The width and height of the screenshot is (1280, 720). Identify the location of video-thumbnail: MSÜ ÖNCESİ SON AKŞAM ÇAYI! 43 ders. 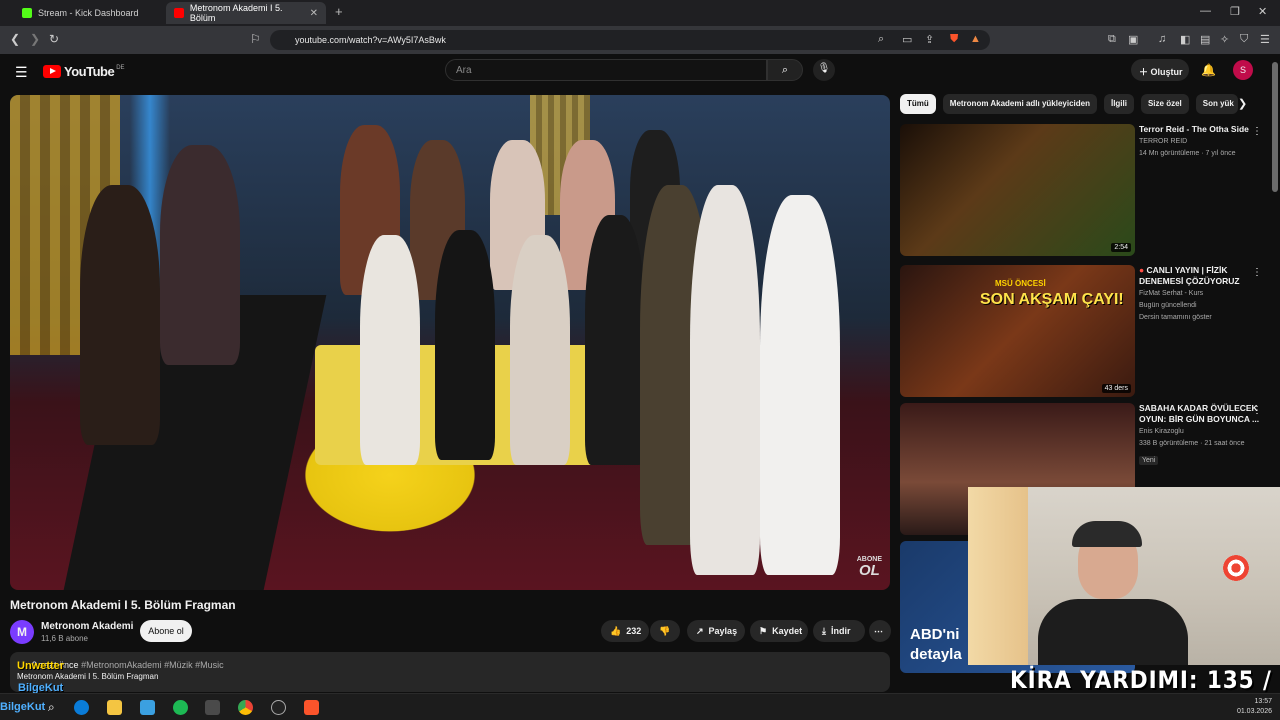
(1017, 331).